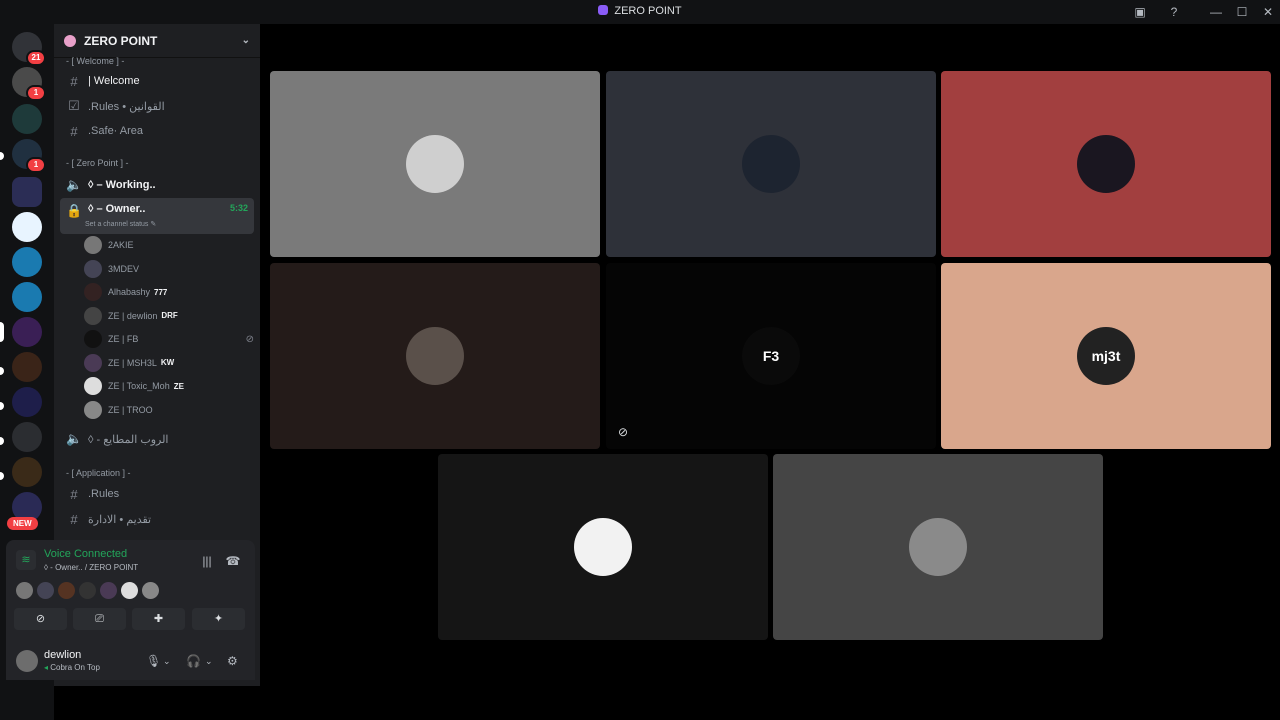  Describe the element at coordinates (1106, 356) in the screenshot. I see `video-tile: mj3t` at that location.